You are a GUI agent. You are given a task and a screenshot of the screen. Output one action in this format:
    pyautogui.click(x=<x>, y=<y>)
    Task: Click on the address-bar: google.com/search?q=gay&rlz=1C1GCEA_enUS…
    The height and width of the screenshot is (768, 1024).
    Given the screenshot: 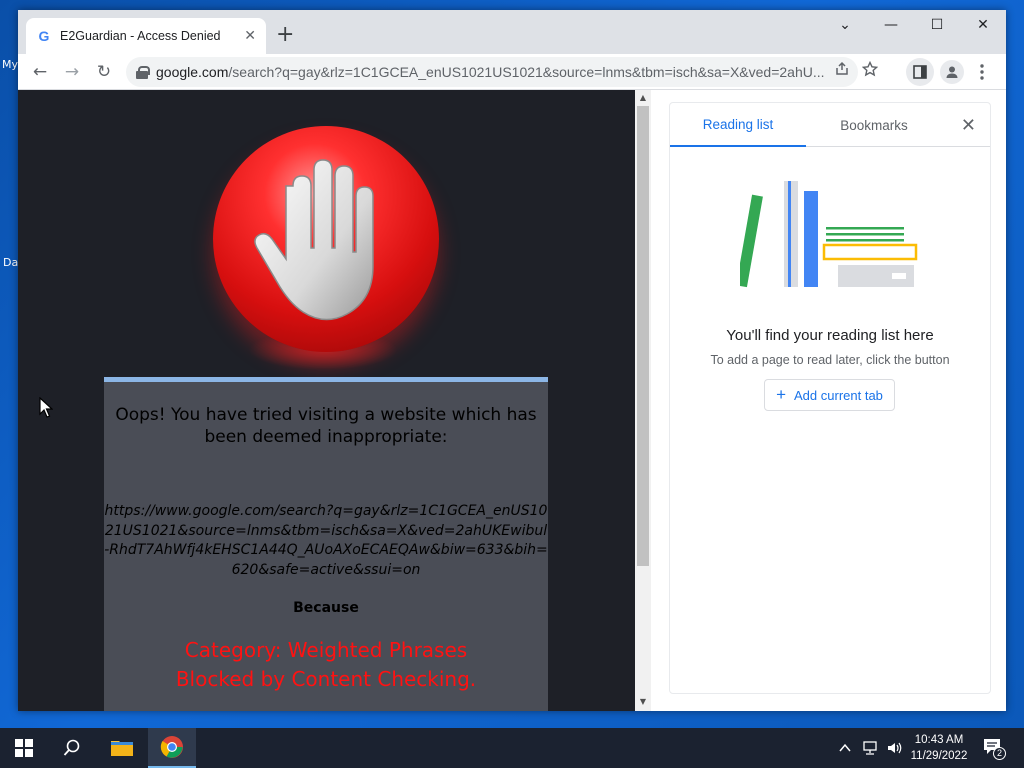 What is the action you would take?
    pyautogui.click(x=492, y=72)
    